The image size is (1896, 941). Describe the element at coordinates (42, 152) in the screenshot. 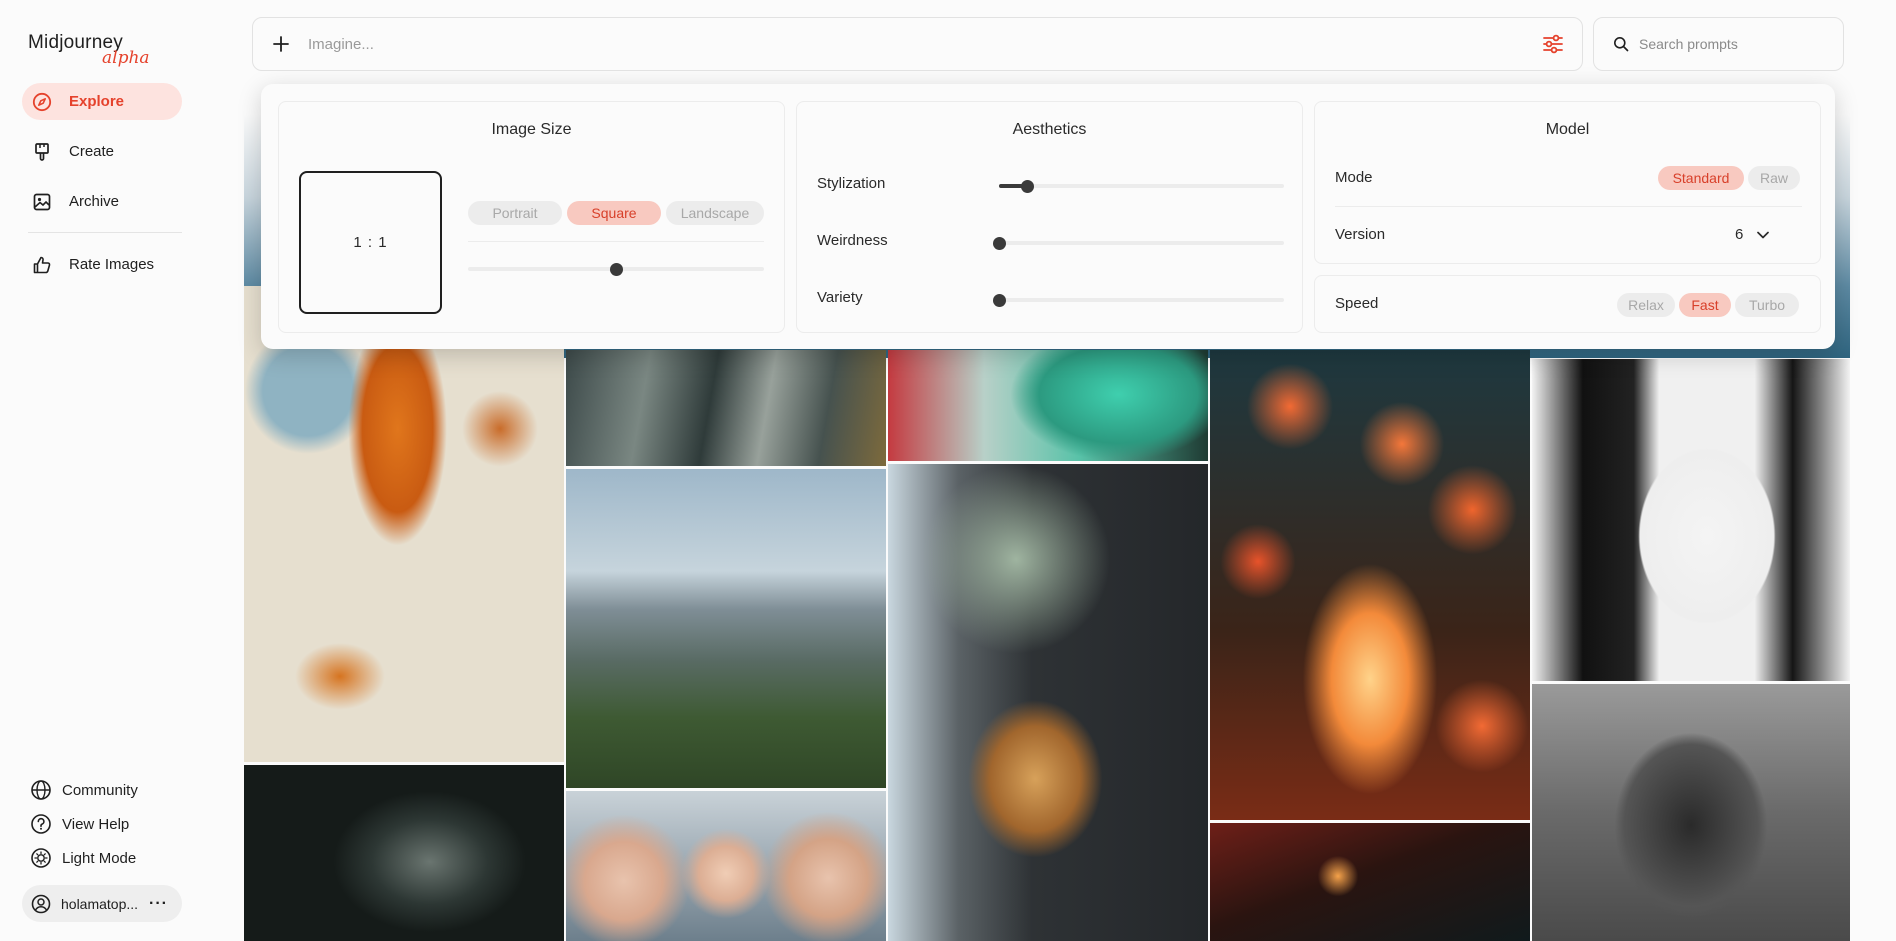

I see `brush-icon` at that location.